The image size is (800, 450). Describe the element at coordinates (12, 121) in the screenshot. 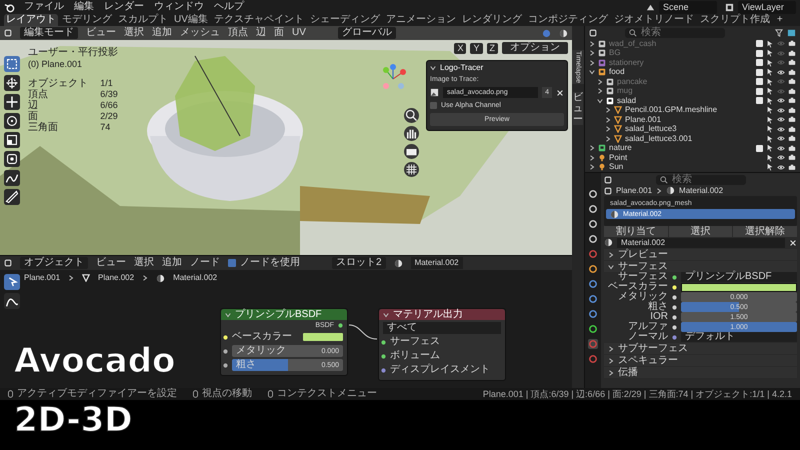

I see `rotate-icon` at that location.